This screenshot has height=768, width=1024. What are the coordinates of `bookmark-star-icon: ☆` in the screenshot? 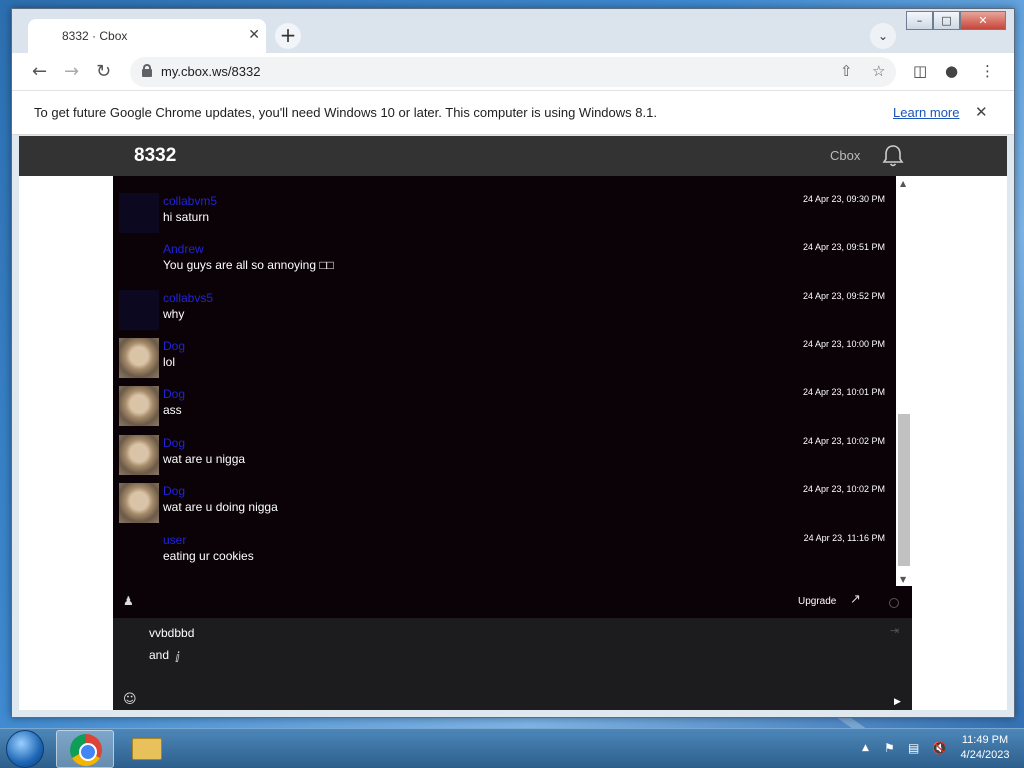 It's located at (878, 71).